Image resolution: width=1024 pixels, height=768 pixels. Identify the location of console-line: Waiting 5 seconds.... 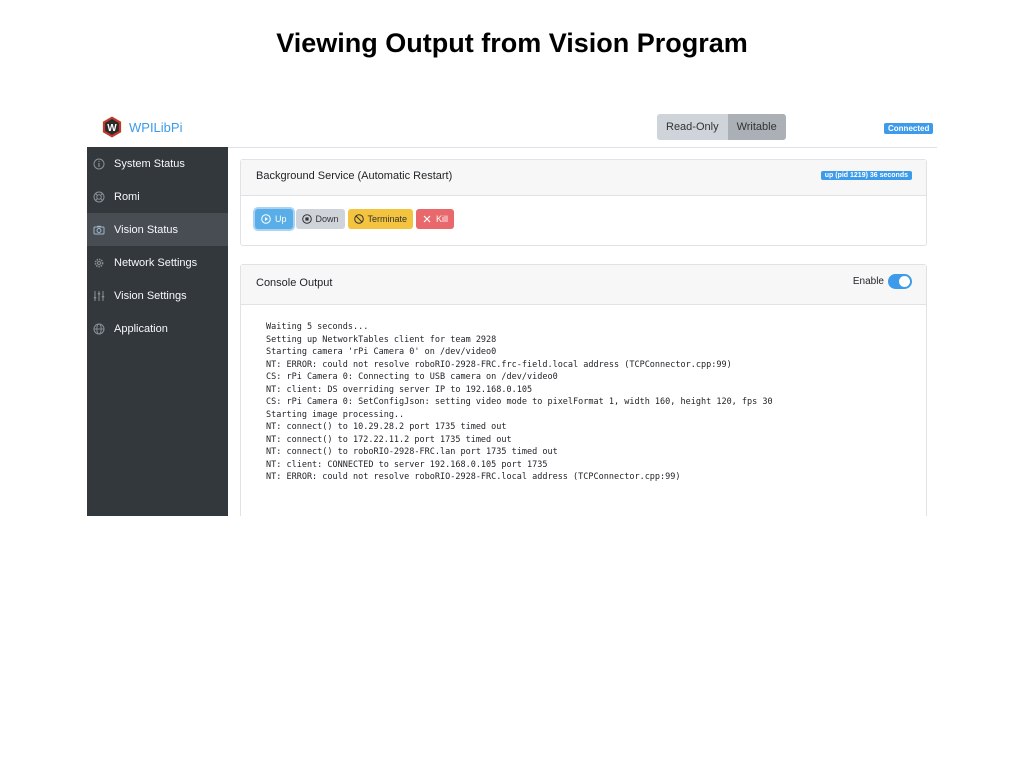
(317, 327).